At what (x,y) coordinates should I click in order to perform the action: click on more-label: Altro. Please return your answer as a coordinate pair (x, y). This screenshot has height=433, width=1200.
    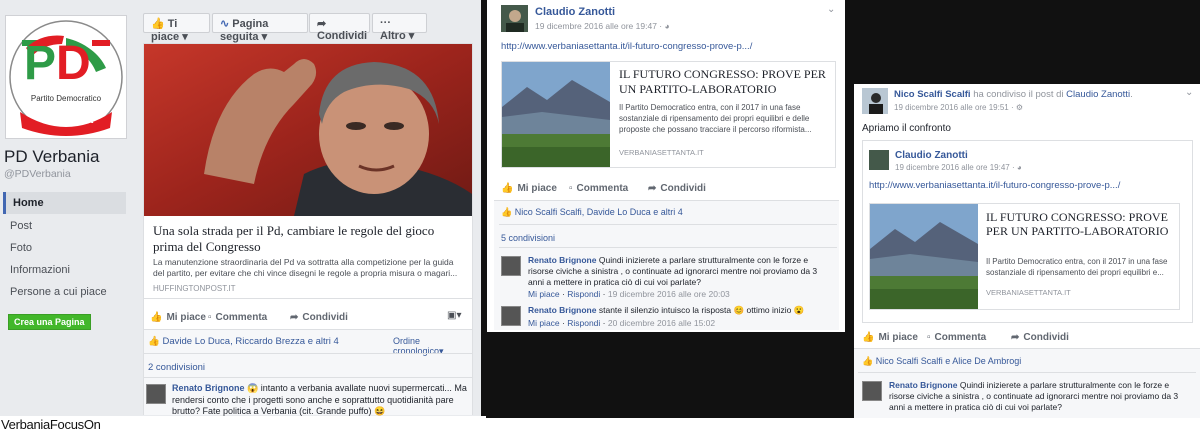
    Looking at the image, I should click on (393, 36).